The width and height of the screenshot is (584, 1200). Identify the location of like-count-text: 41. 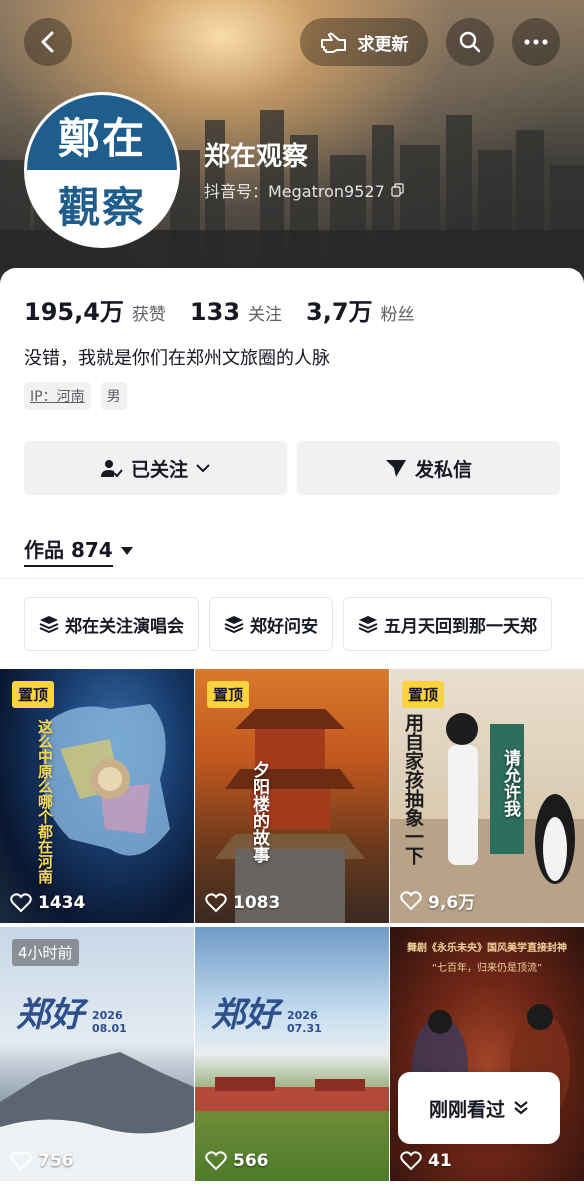
(440, 1161).